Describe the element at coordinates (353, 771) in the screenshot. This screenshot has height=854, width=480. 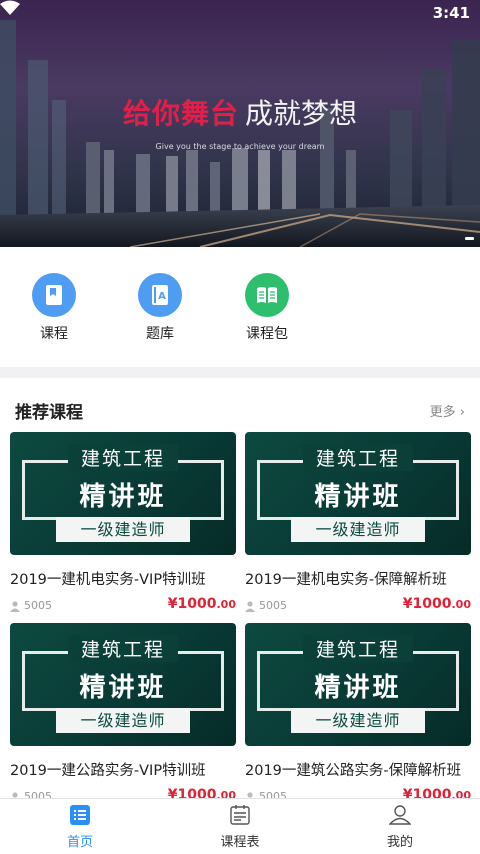
I see `course-title: 2019一建筑公路实务-保障解析班` at that location.